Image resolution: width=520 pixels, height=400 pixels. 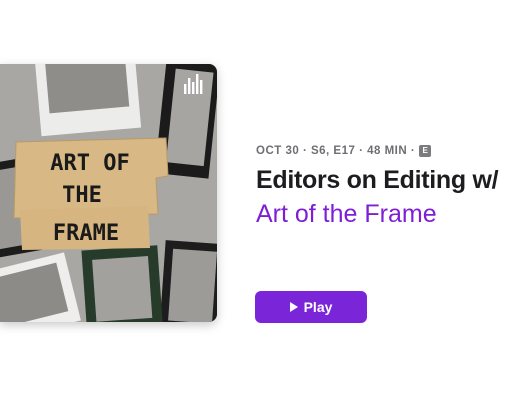 What do you see at coordinates (425, 151) in the screenshot?
I see `explicit-badge: E` at bounding box center [425, 151].